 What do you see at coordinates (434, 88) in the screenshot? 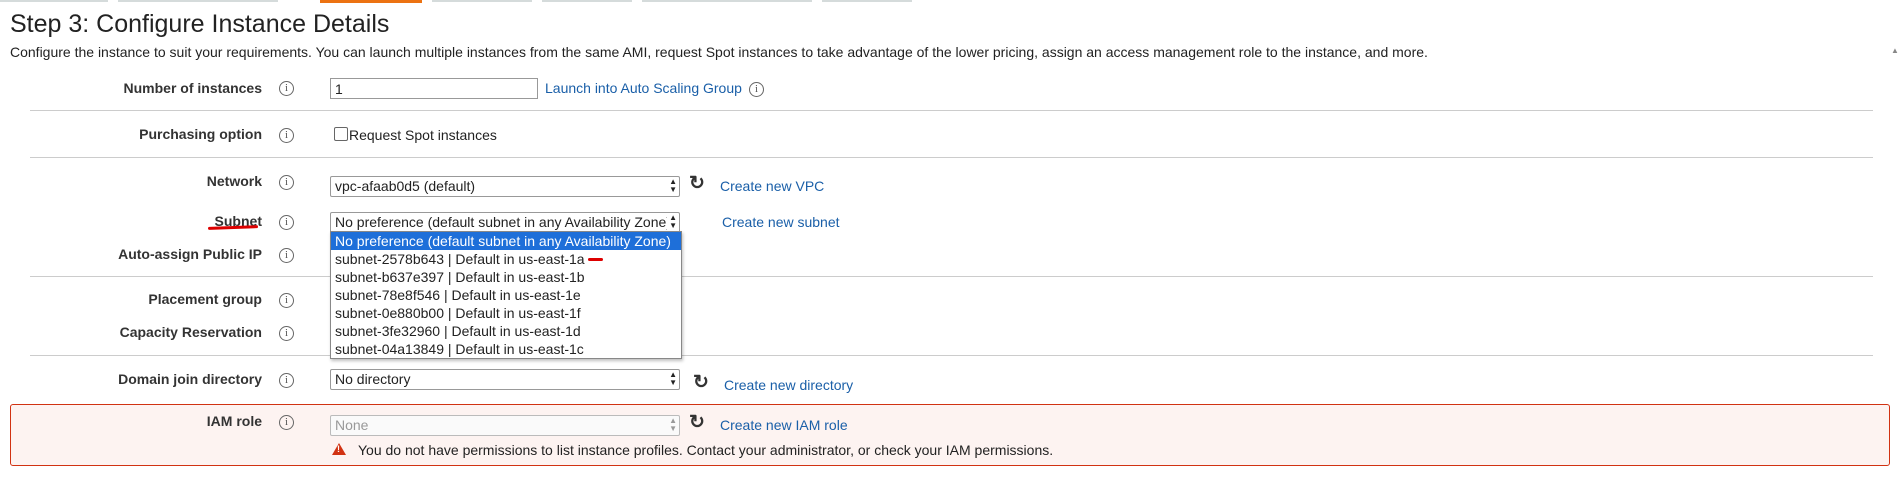
I see `number-of-instances-input` at bounding box center [434, 88].